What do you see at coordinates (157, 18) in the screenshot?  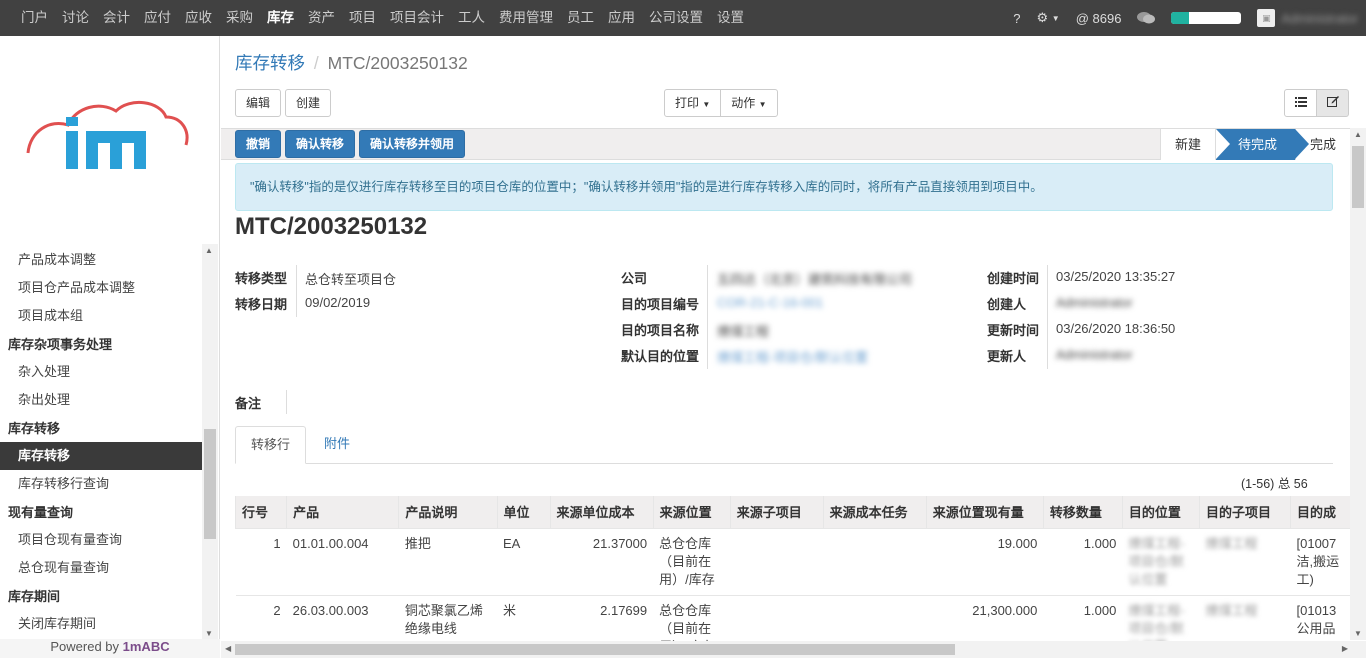 I see `top-menu-item: 应付` at bounding box center [157, 18].